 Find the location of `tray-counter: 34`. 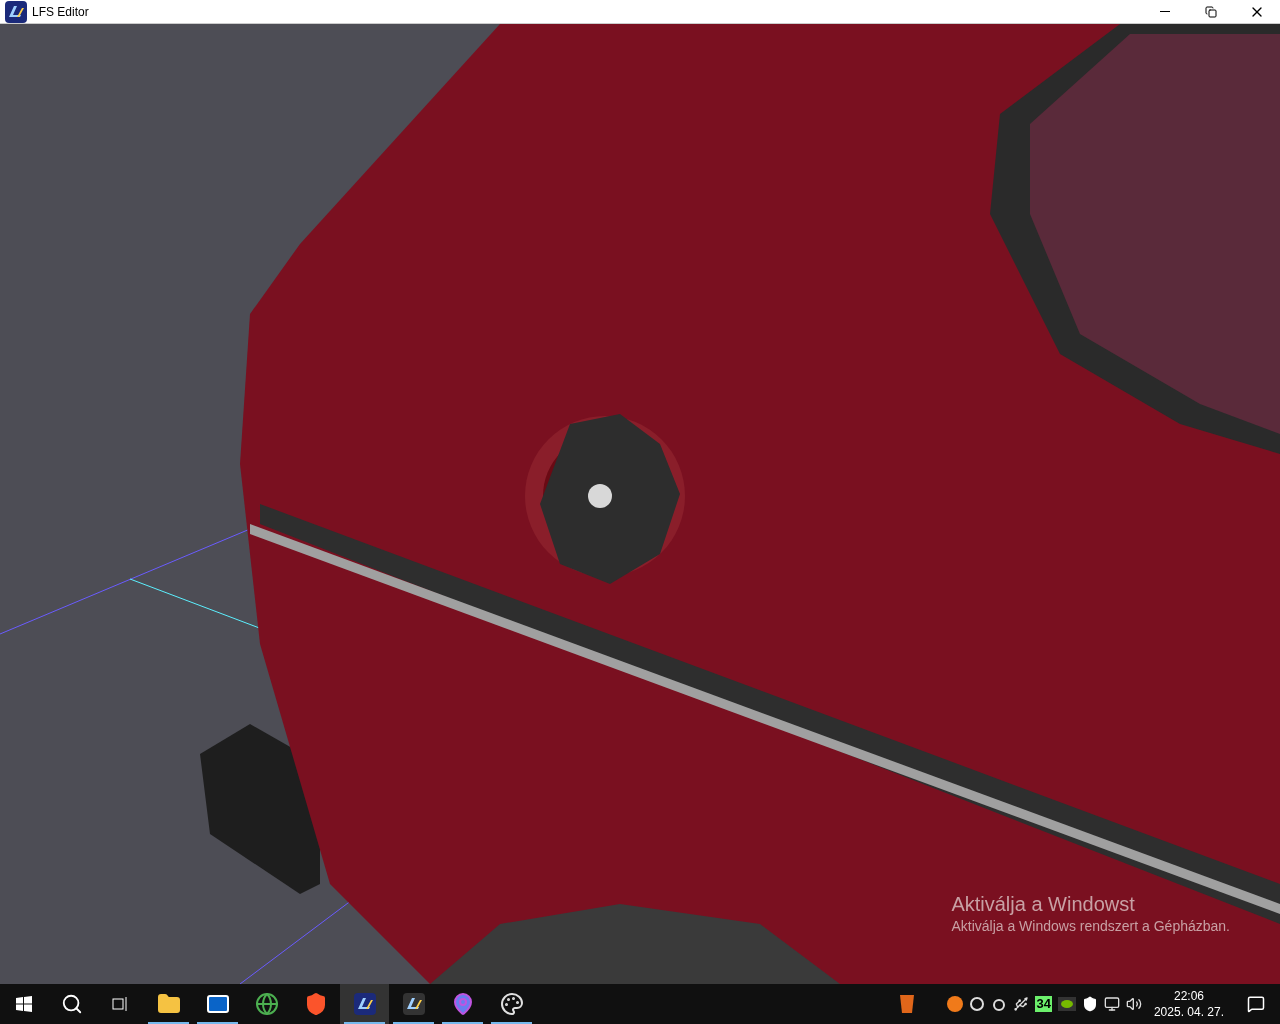

tray-counter: 34 is located at coordinates (1043, 1004).